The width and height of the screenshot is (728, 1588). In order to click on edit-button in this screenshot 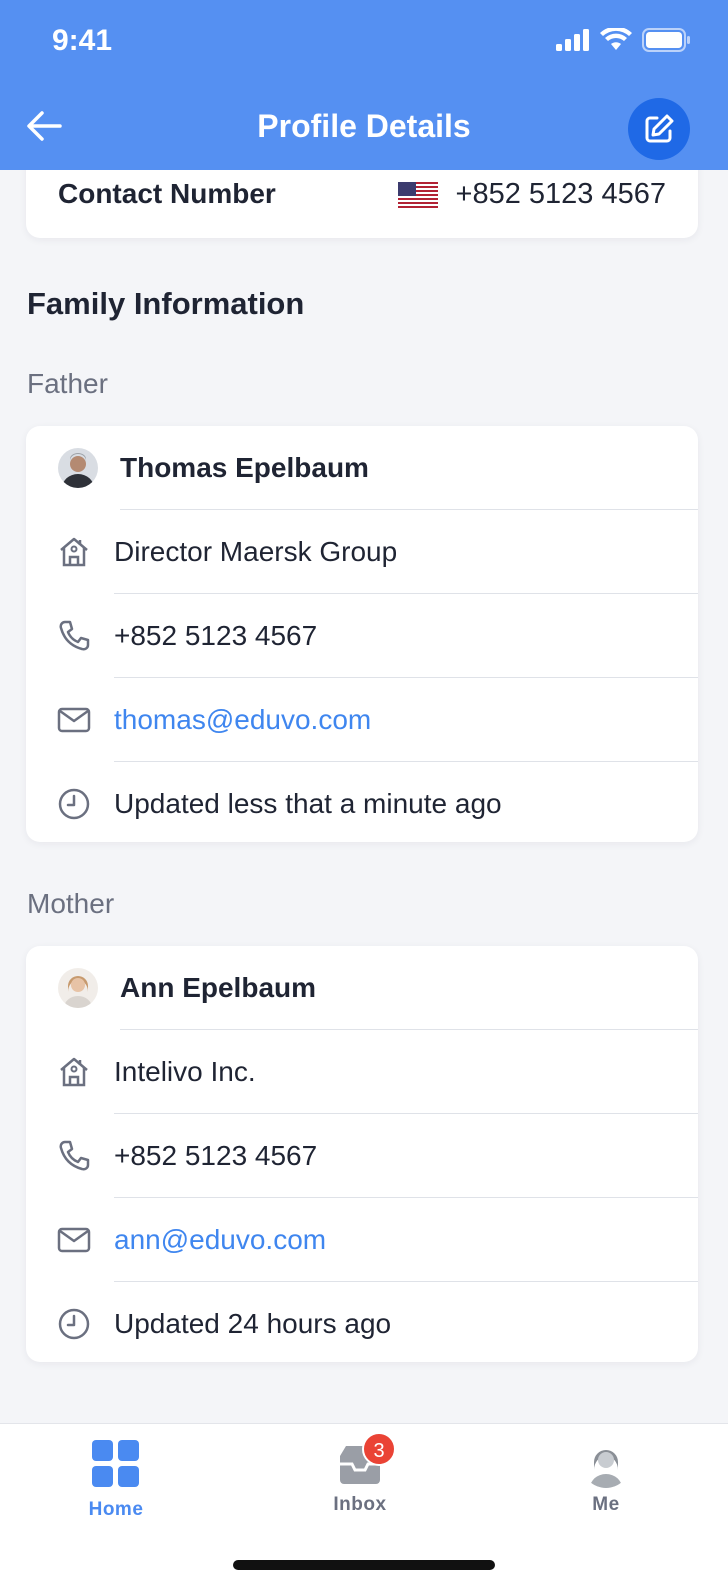, I will do `click(659, 129)`.